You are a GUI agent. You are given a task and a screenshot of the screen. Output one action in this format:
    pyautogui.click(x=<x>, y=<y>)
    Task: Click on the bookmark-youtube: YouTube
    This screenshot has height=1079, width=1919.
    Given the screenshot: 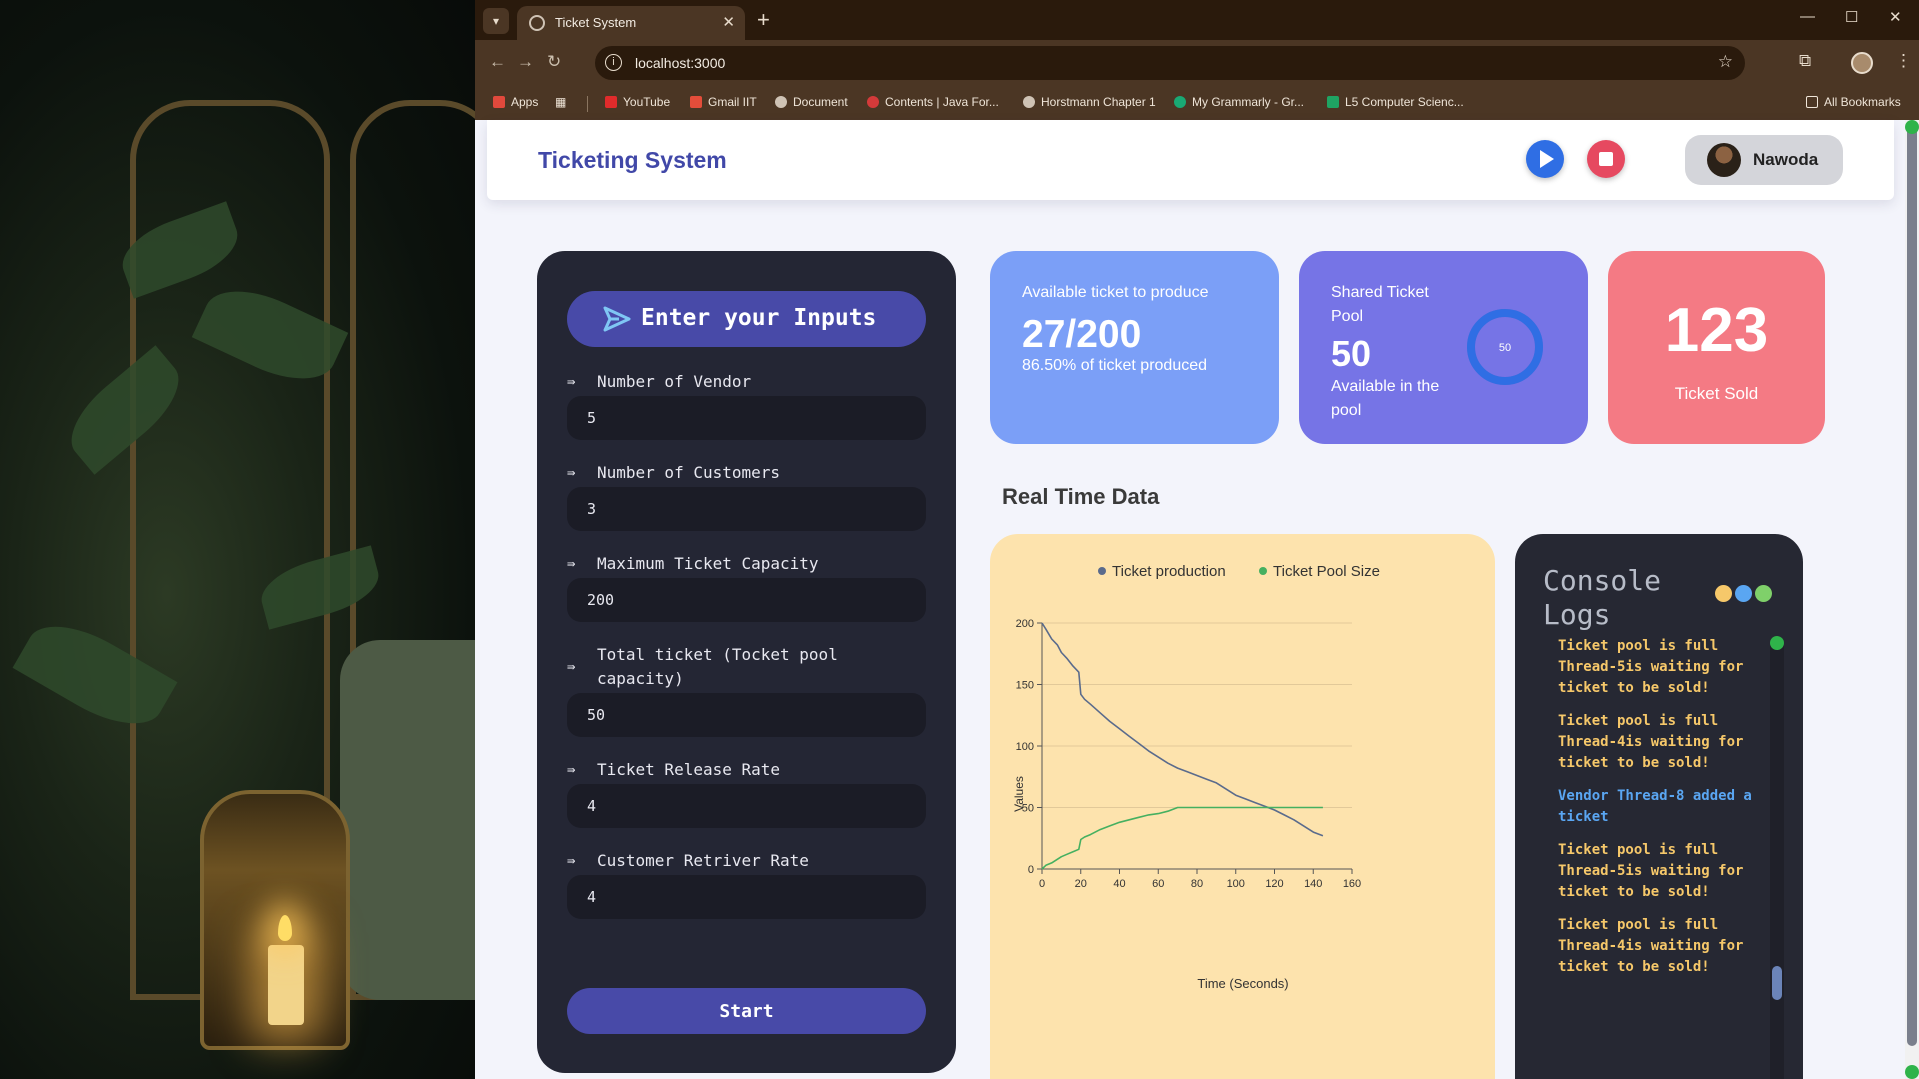 What is the action you would take?
    pyautogui.click(x=637, y=102)
    